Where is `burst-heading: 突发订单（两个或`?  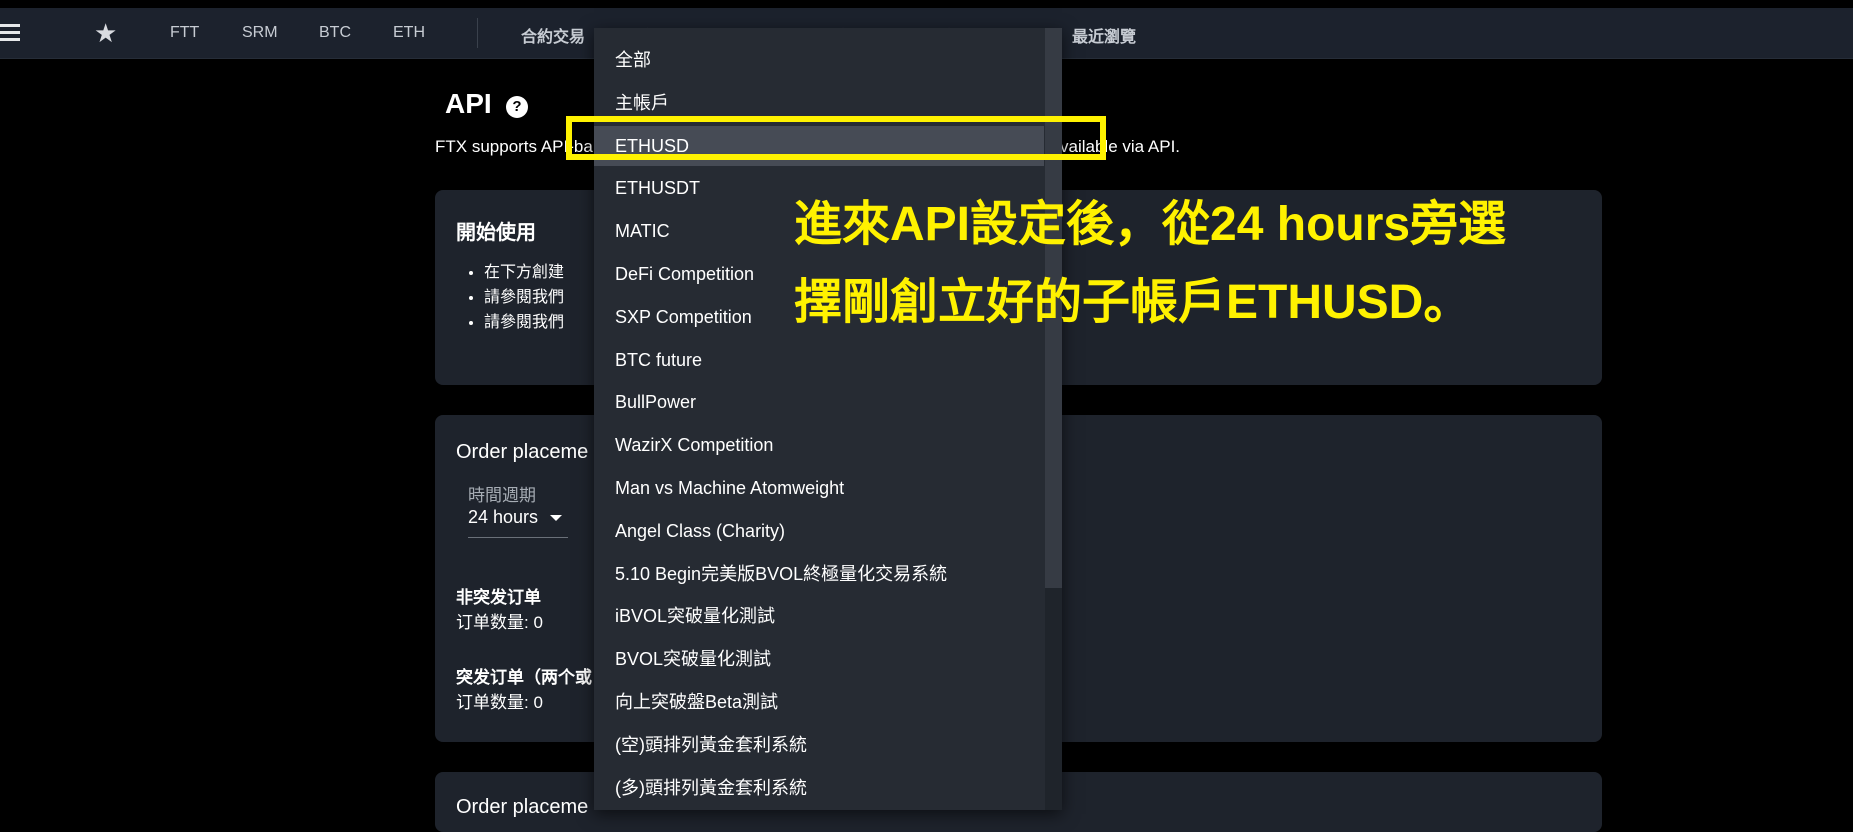 burst-heading: 突发订单（两个或 is located at coordinates (524, 677).